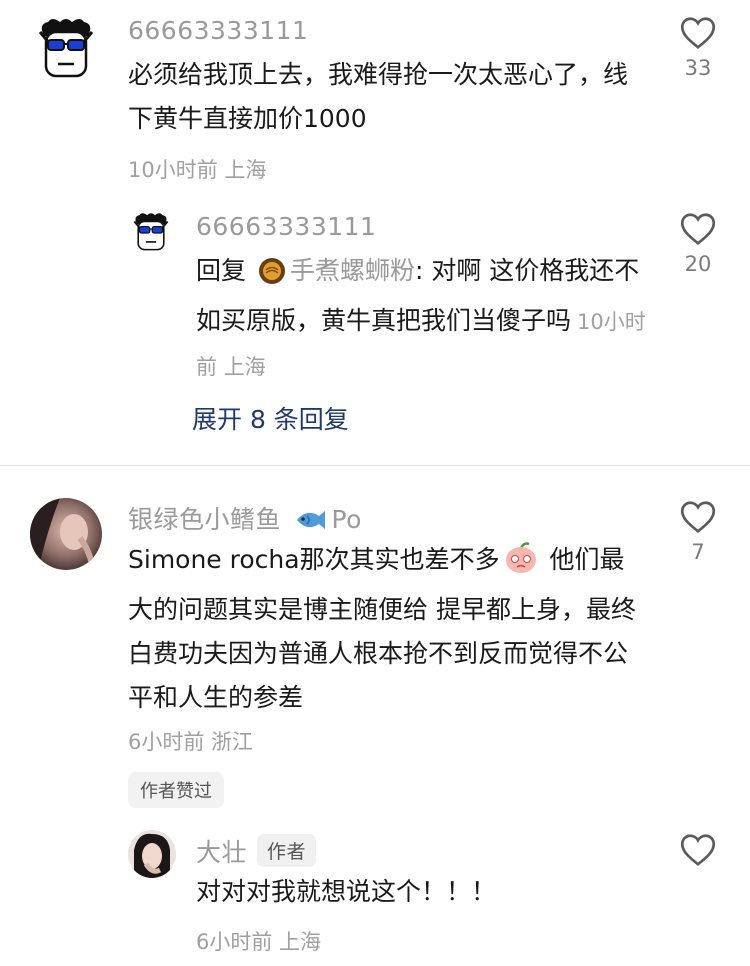  What do you see at coordinates (698, 68) in the screenshot?
I see `like-count: 33` at bounding box center [698, 68].